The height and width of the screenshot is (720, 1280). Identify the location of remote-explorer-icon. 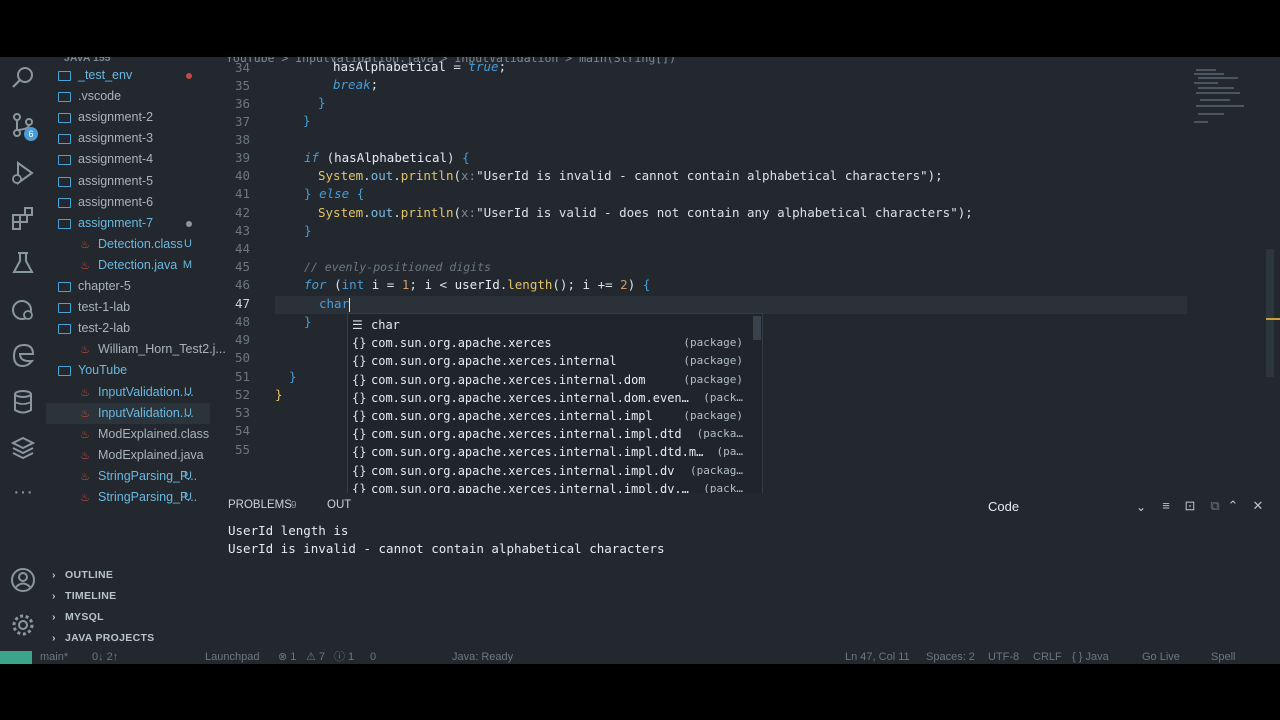
(23, 310).